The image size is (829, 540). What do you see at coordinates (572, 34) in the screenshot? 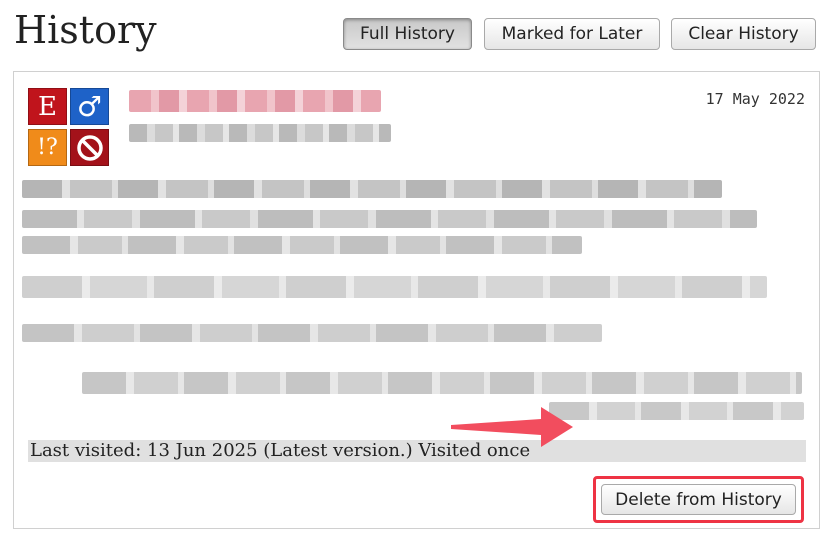
I see `tab-marked-for-later: Marked for Later` at bounding box center [572, 34].